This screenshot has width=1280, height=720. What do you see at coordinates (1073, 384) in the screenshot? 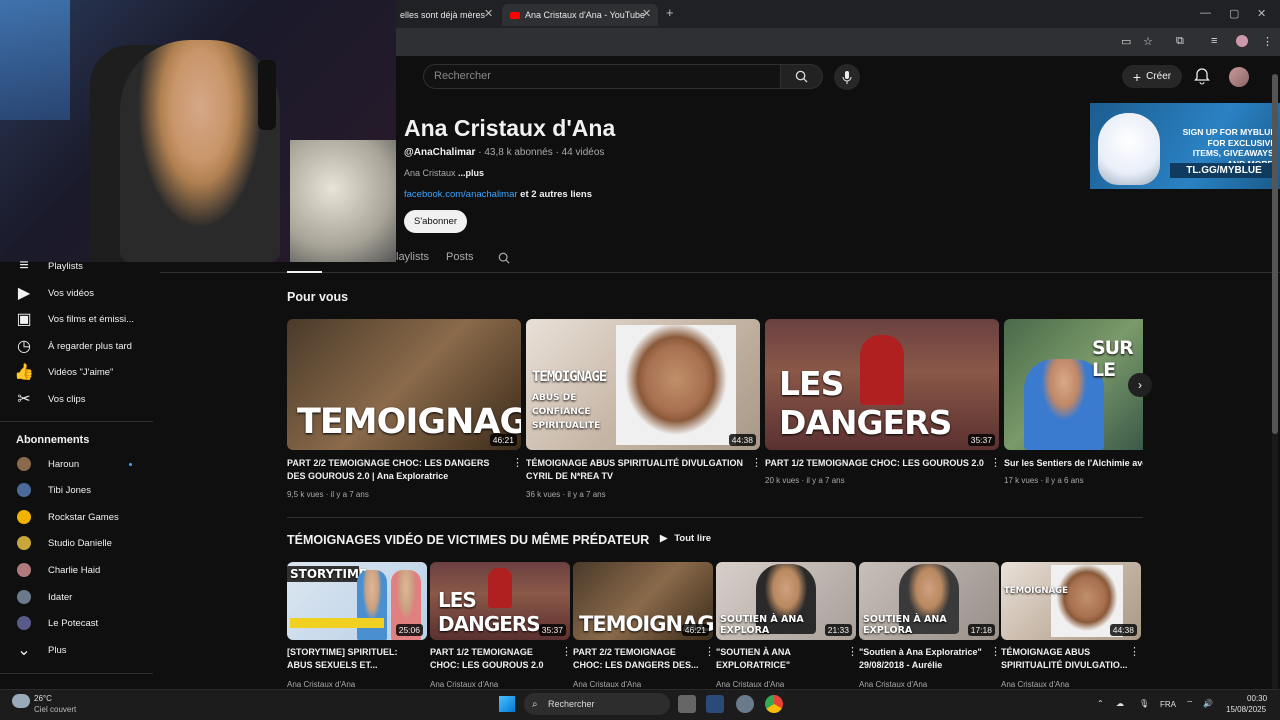
I see `video-thumbnail: SUR LE` at bounding box center [1073, 384].